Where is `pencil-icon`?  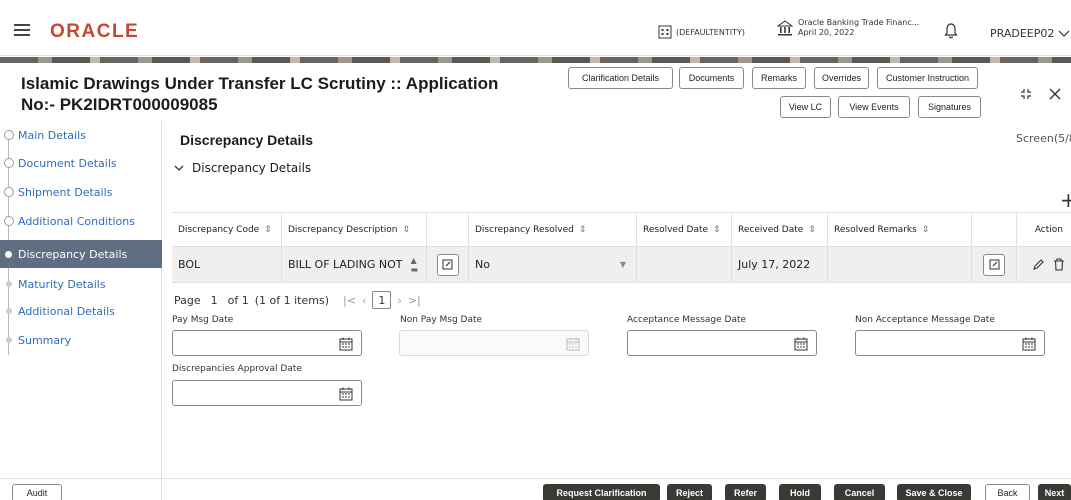
pencil-icon is located at coordinates (1038, 264).